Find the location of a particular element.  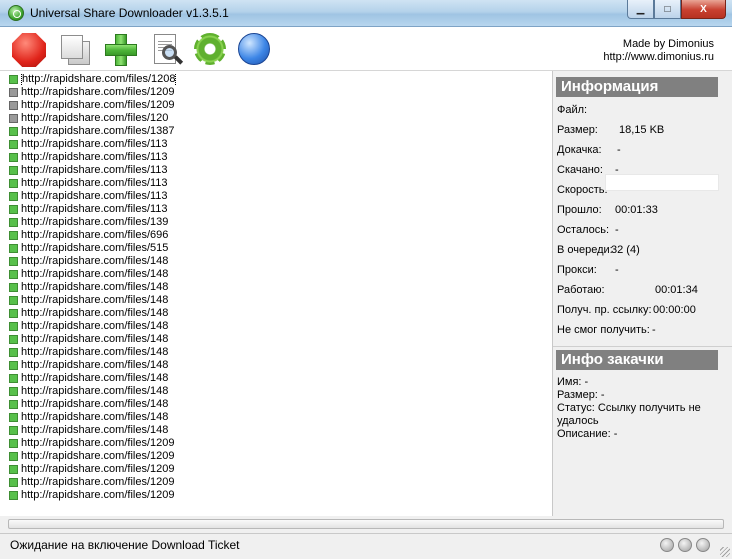

copy-button is located at coordinates (75, 50).